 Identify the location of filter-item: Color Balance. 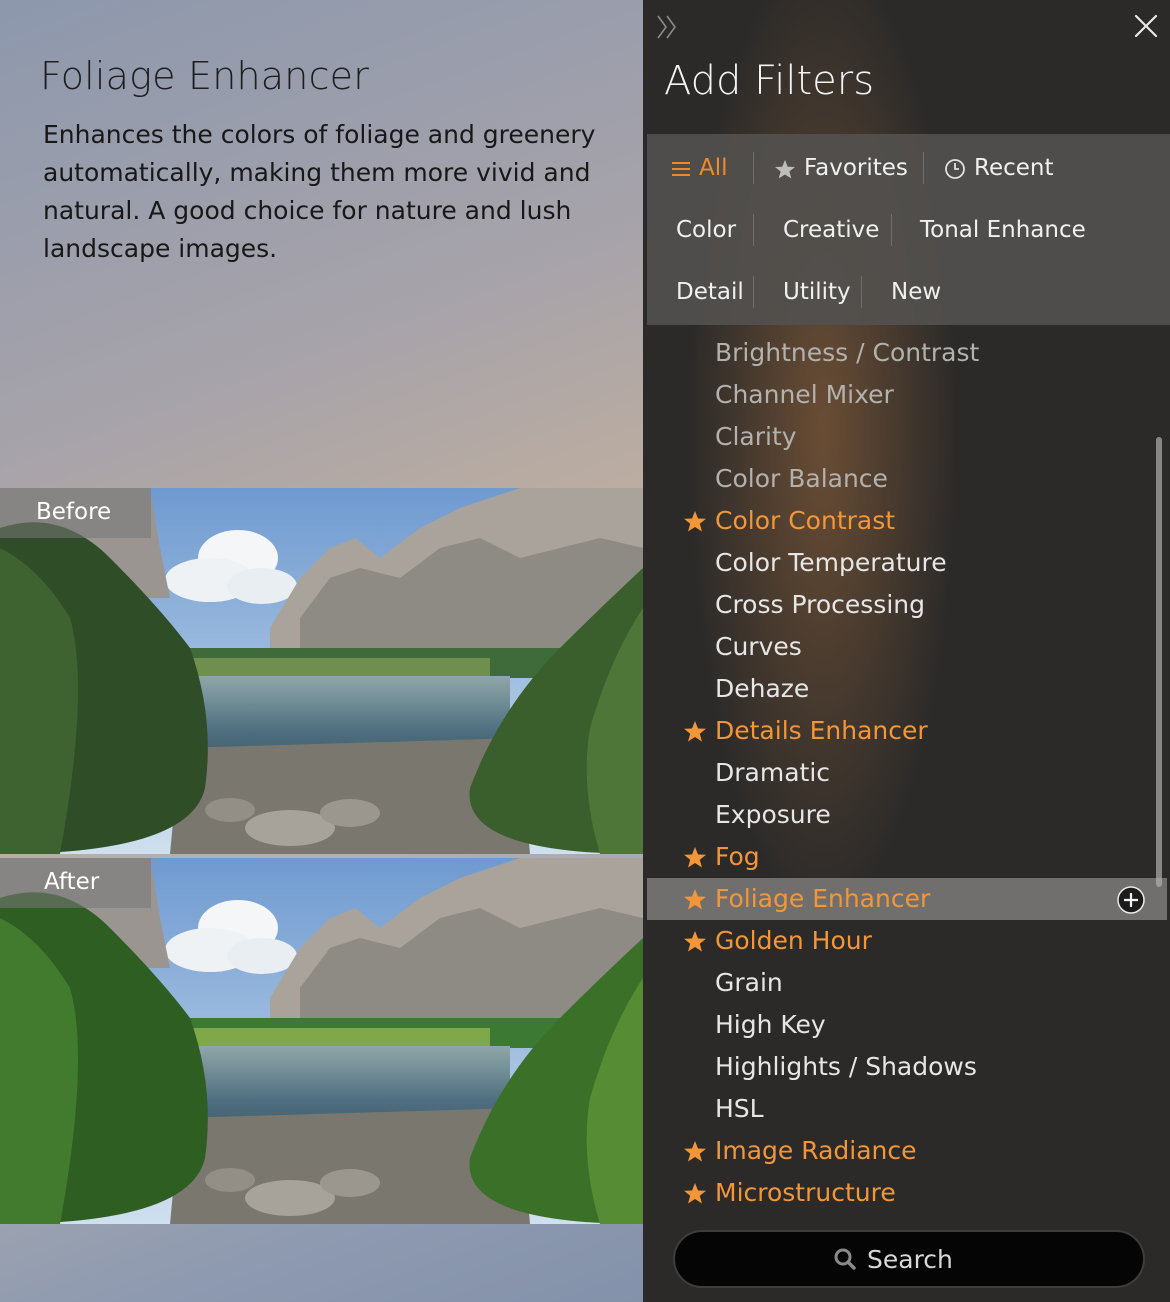
(907, 479).